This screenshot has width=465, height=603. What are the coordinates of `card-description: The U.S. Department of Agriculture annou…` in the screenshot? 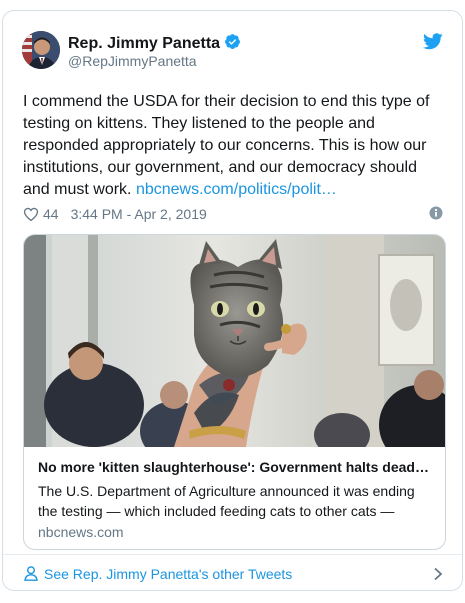 It's located at (226, 501).